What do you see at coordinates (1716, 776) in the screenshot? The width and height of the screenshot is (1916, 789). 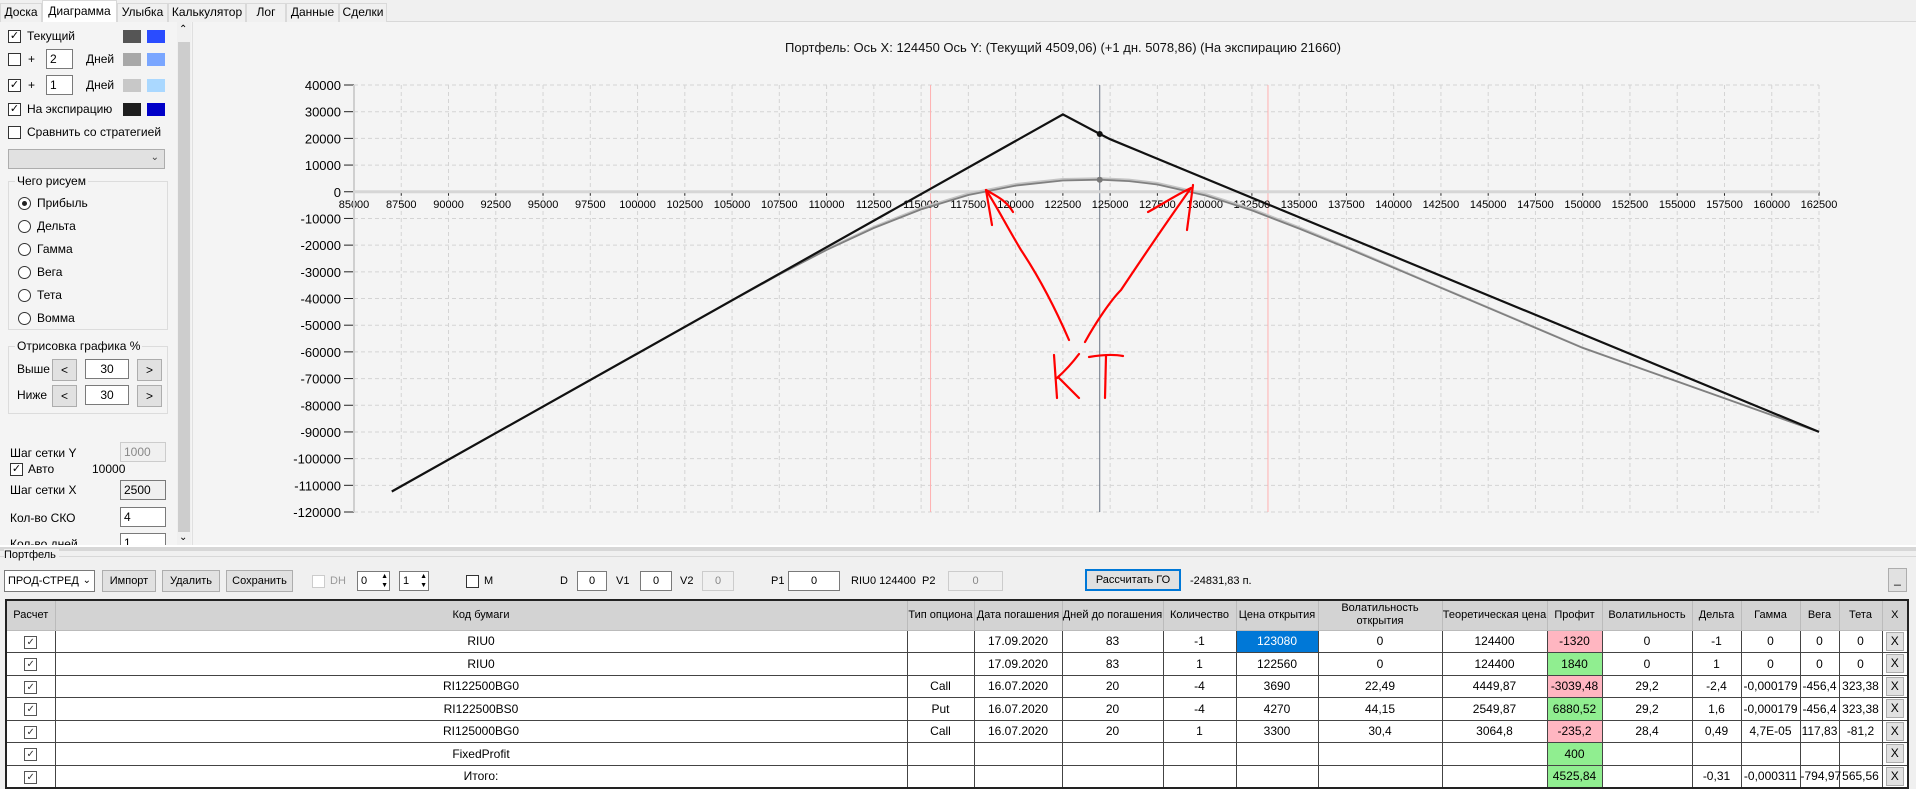 I see `delta-cell: -0,31` at bounding box center [1716, 776].